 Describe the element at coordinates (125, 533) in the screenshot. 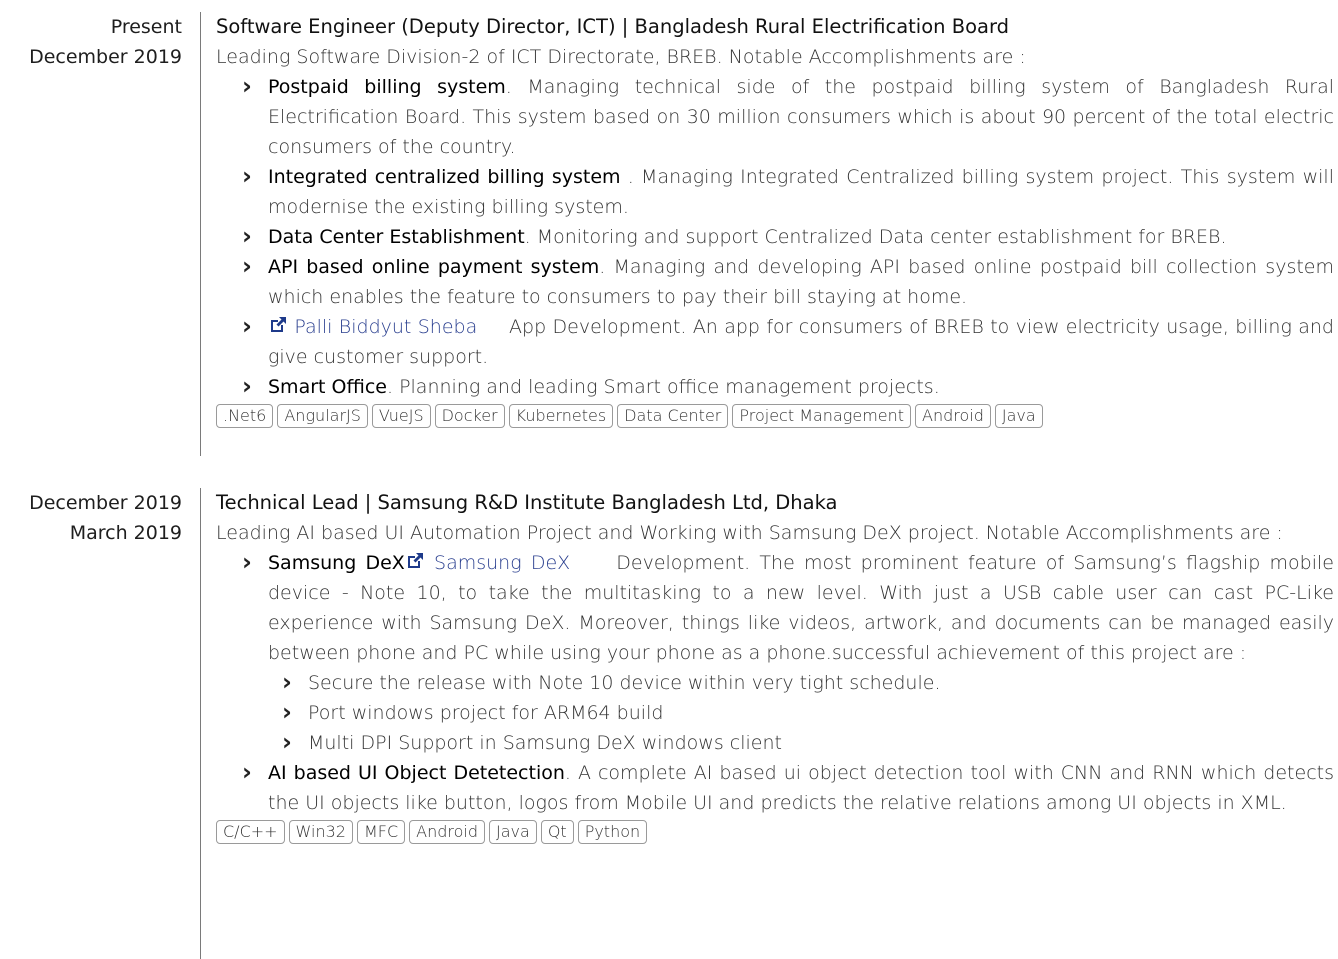

I see `date-start: March 2019` at that location.